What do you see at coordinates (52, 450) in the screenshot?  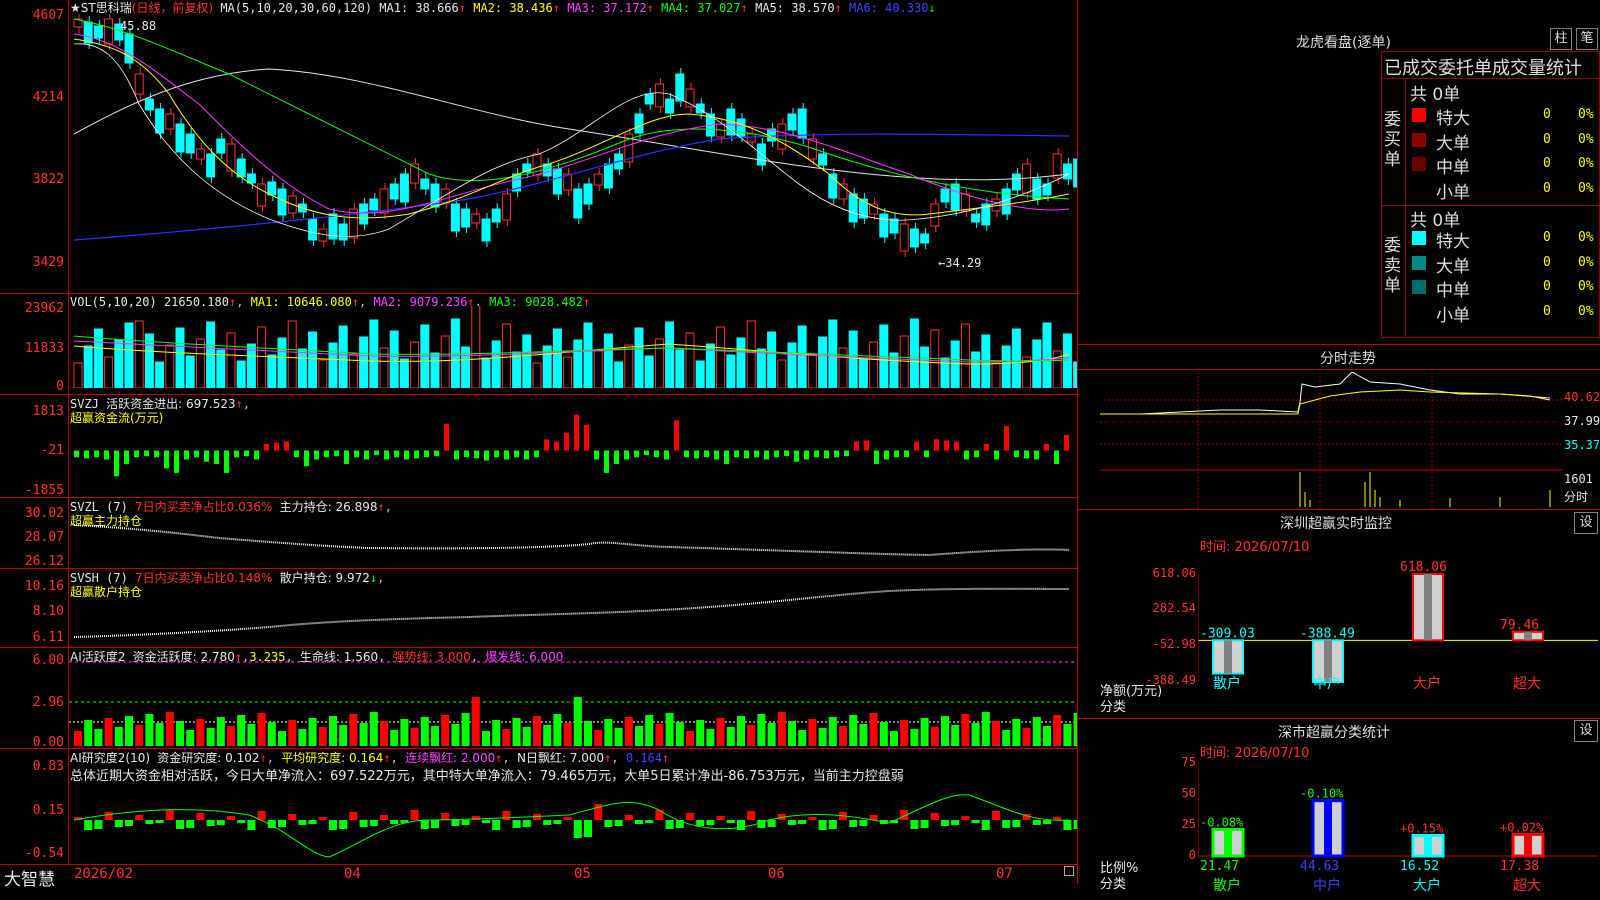 I see `svzj-axis-label: -21` at bounding box center [52, 450].